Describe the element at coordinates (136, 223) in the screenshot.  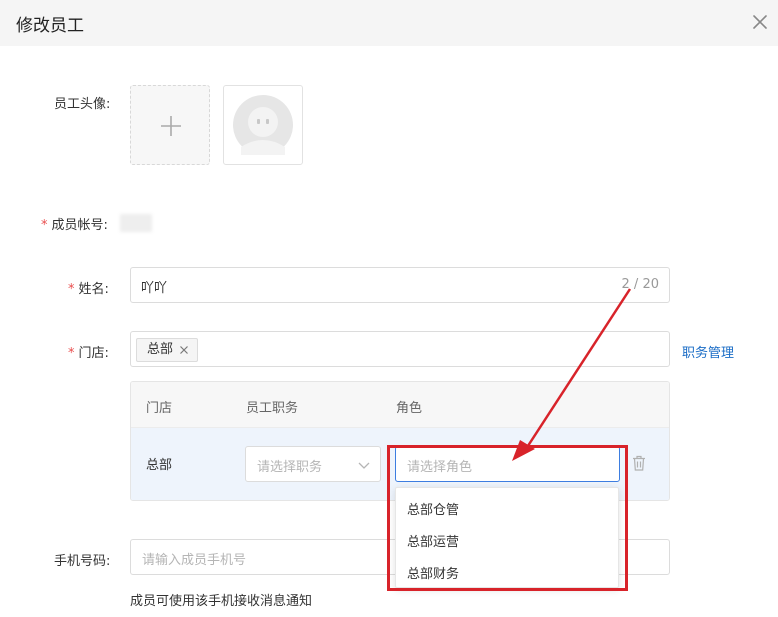
I see `account-value-redacted` at that location.